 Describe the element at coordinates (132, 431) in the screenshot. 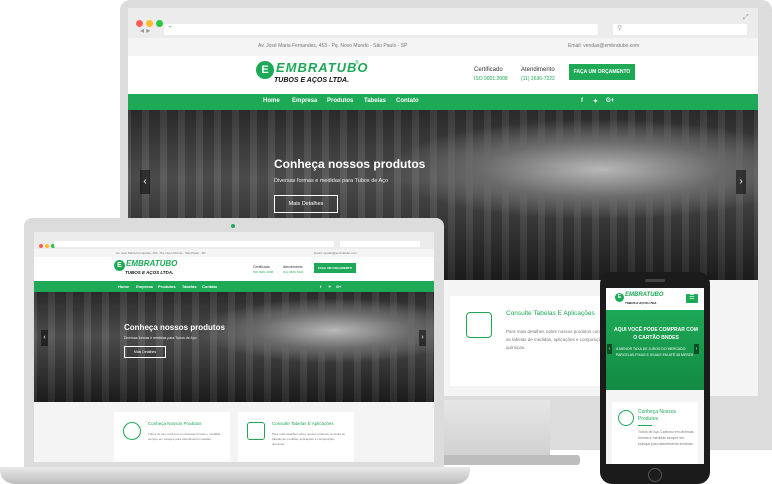

I see `laptop-products-card-icon` at that location.